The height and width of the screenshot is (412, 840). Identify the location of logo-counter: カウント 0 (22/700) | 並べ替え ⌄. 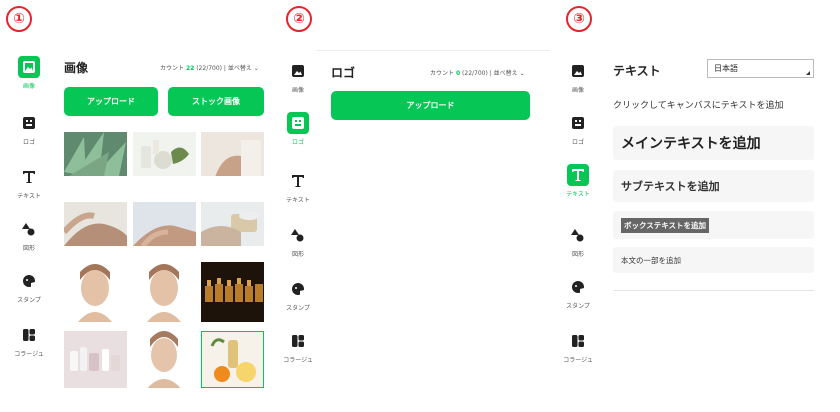
(477, 72).